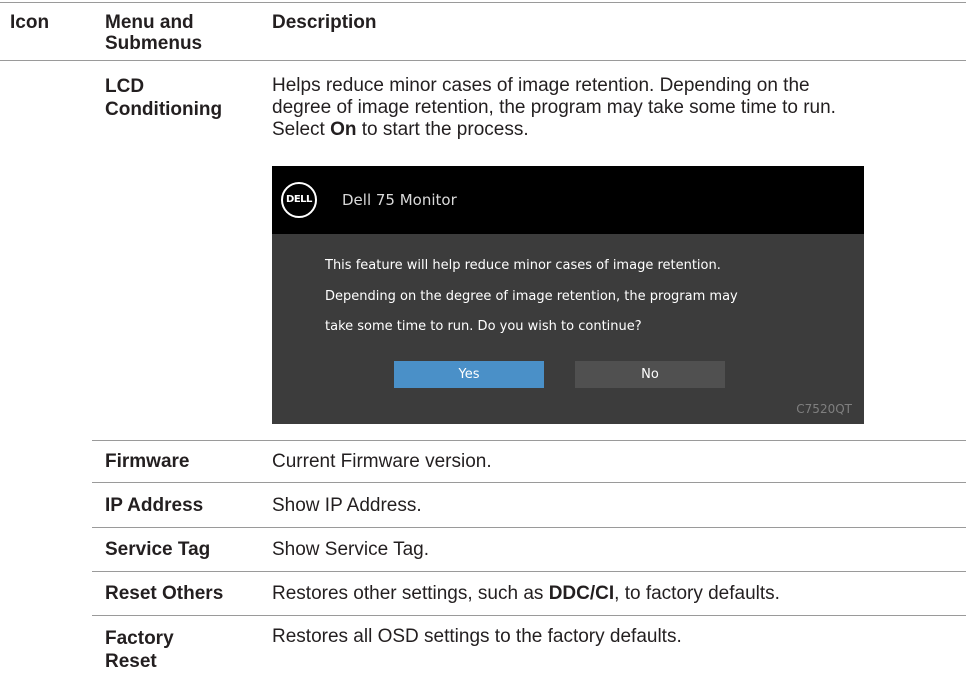 Image resolution: width=966 pixels, height=684 pixels. What do you see at coordinates (324, 22) in the screenshot?
I see `column-header-description: Description` at bounding box center [324, 22].